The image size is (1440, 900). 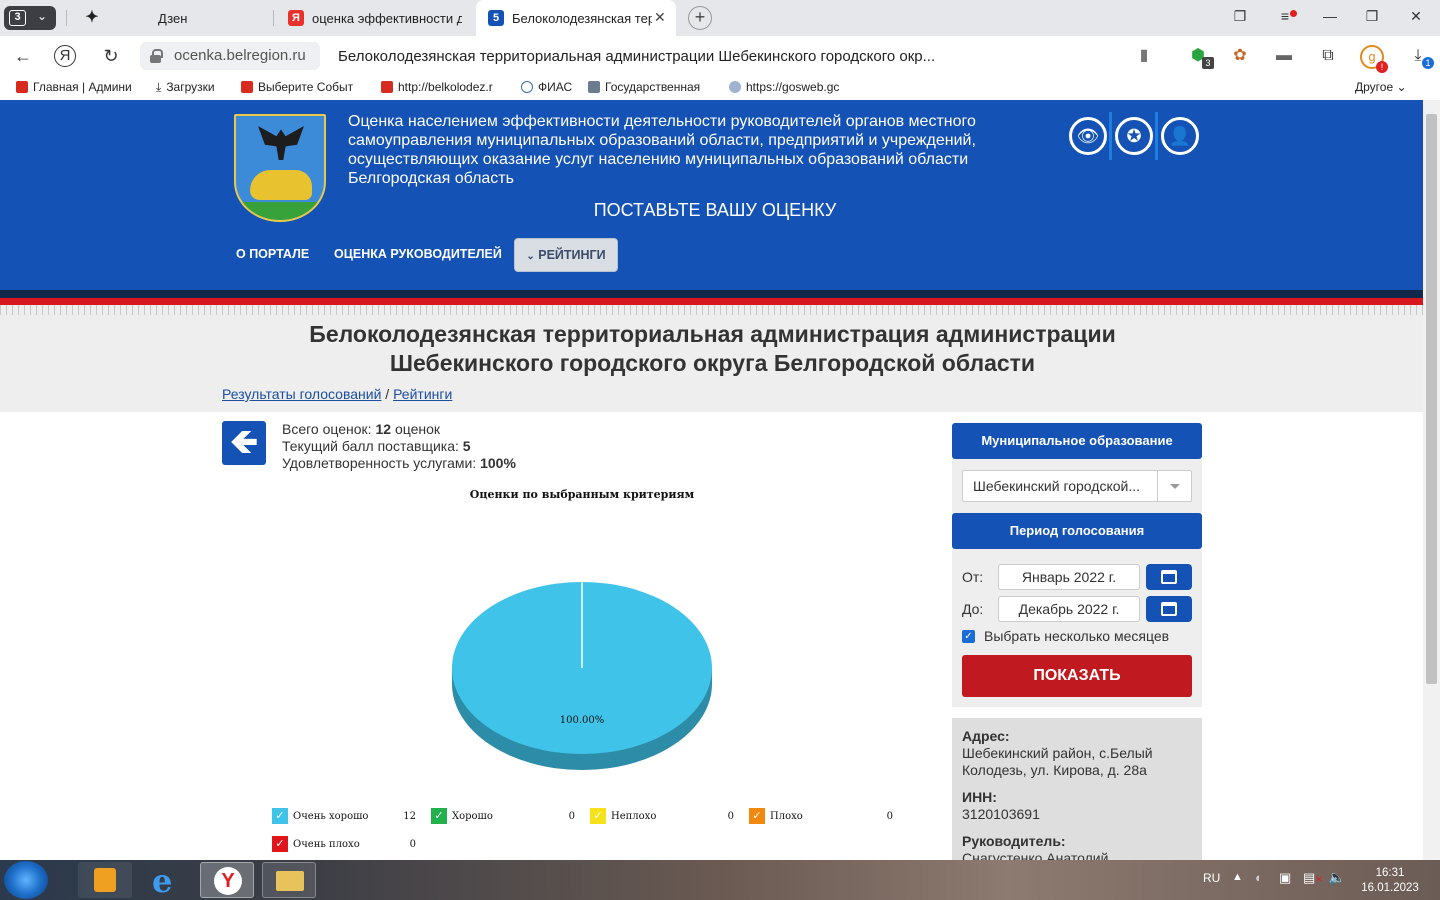 What do you see at coordinates (1088, 136) in the screenshot?
I see `eye-icon: 👁` at bounding box center [1088, 136].